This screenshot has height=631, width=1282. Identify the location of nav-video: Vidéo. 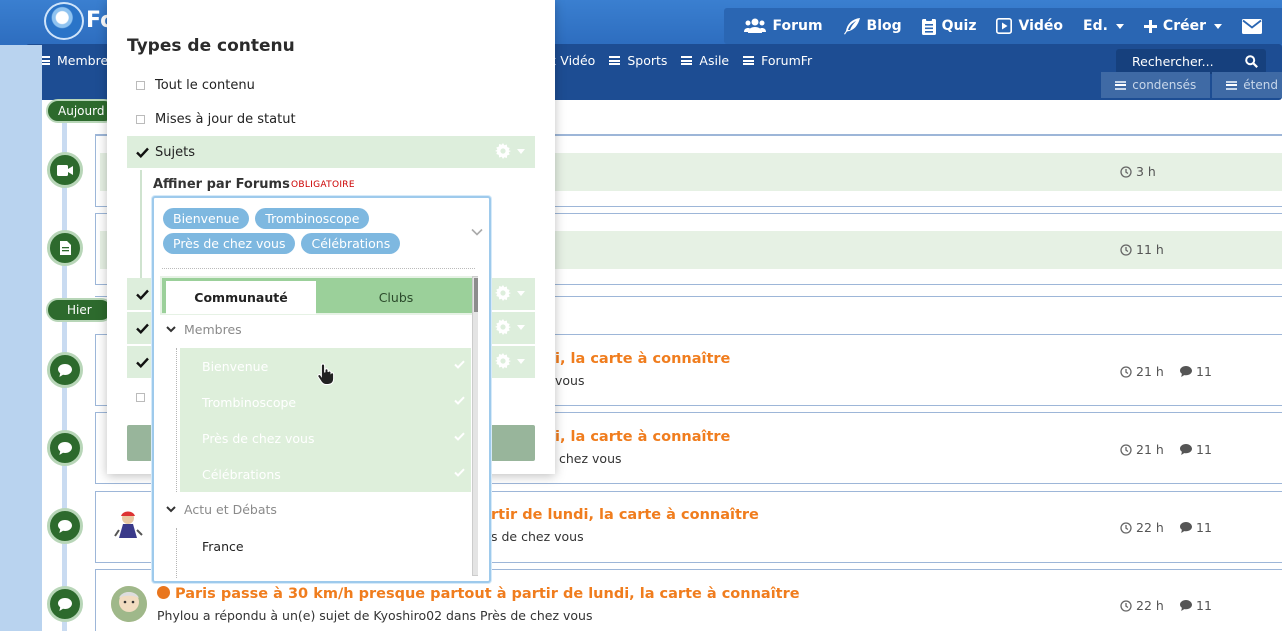
(1029, 26).